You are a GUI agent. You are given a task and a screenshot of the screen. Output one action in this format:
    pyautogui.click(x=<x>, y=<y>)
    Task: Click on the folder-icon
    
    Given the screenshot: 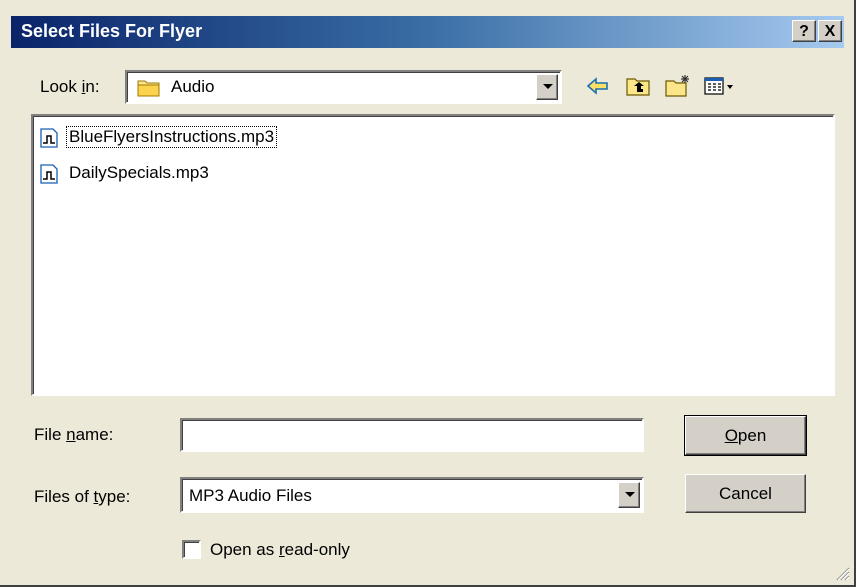 What is the action you would take?
    pyautogui.click(x=148, y=88)
    